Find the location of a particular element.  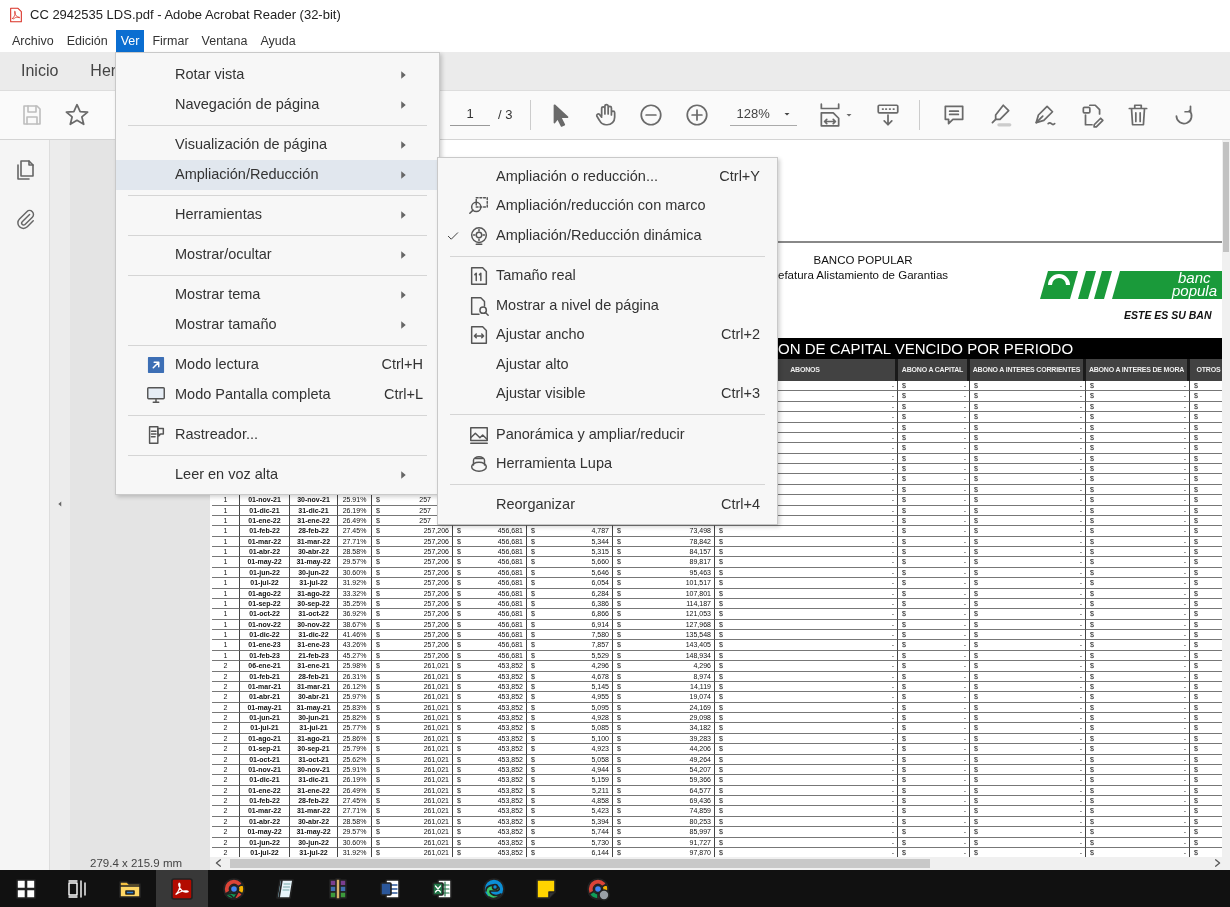

menu-item: Edición is located at coordinates (87, 41).